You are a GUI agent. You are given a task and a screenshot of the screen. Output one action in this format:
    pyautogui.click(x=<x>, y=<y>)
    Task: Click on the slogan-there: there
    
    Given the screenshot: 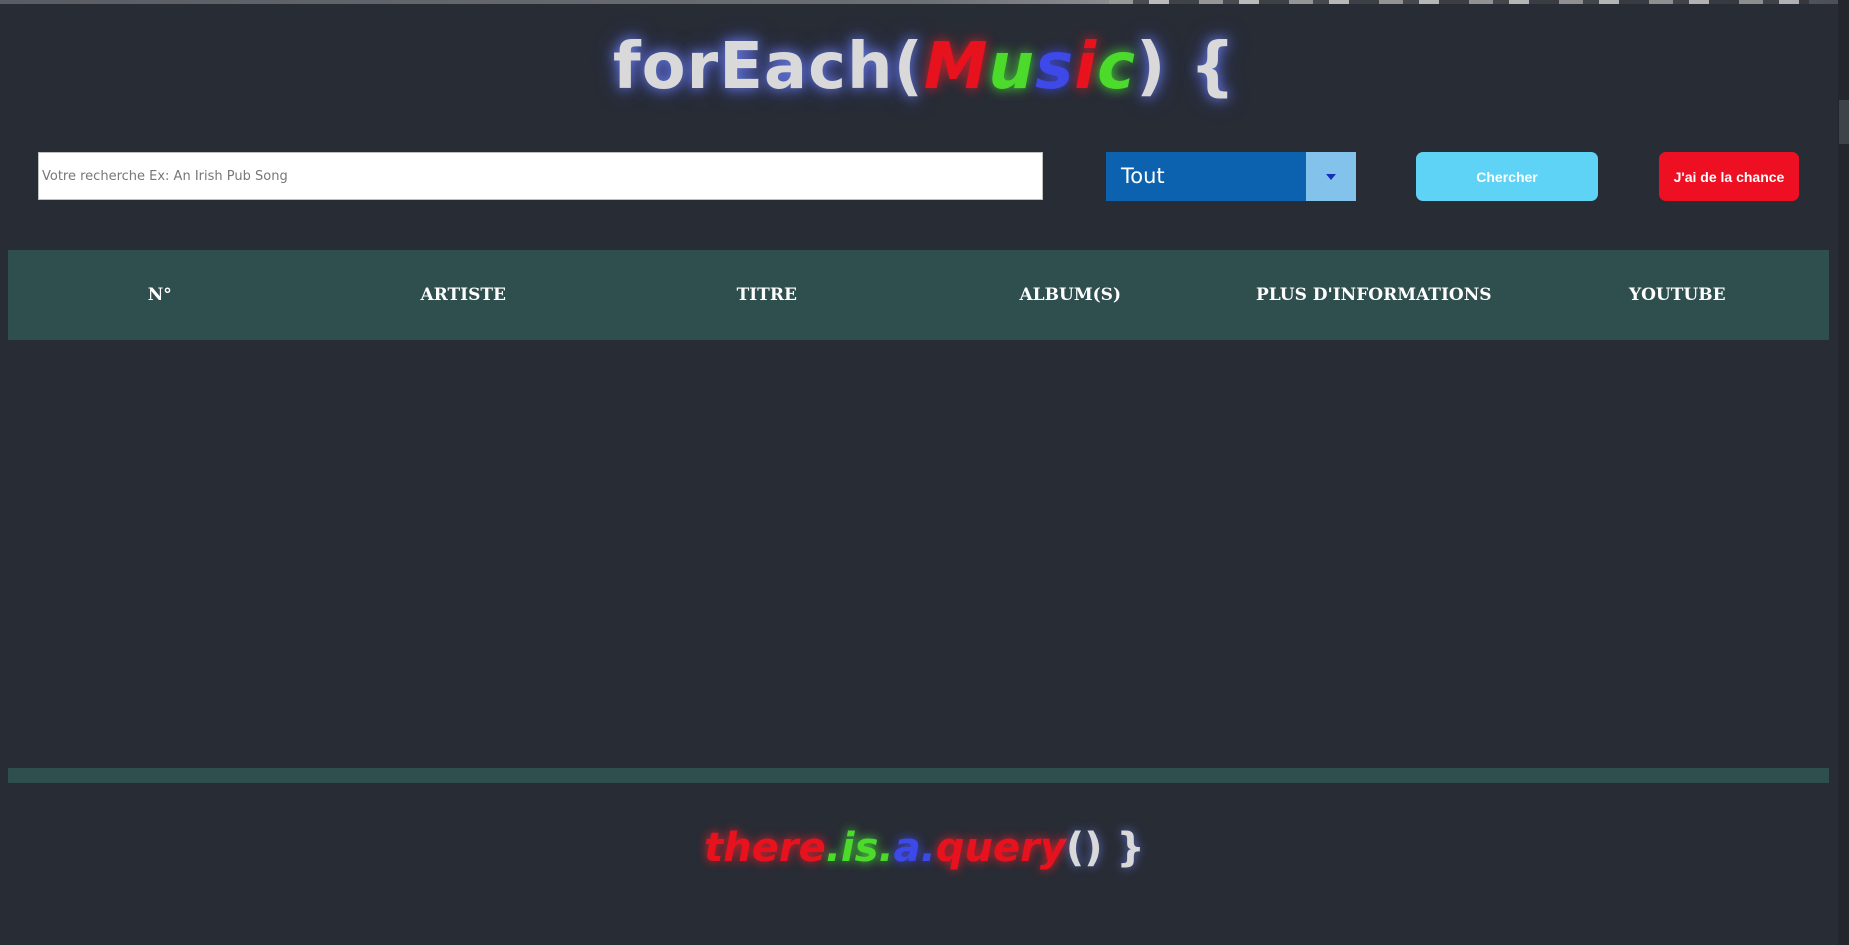 What is the action you would take?
    pyautogui.click(x=765, y=848)
    